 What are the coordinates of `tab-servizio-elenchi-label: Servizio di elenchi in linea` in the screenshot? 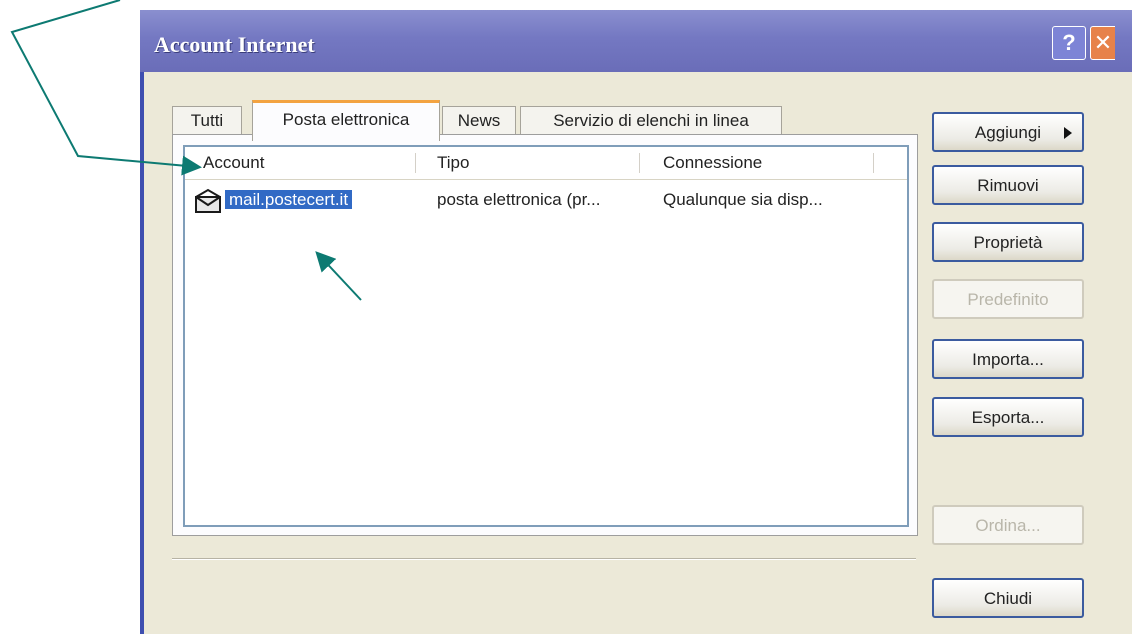 It's located at (651, 120).